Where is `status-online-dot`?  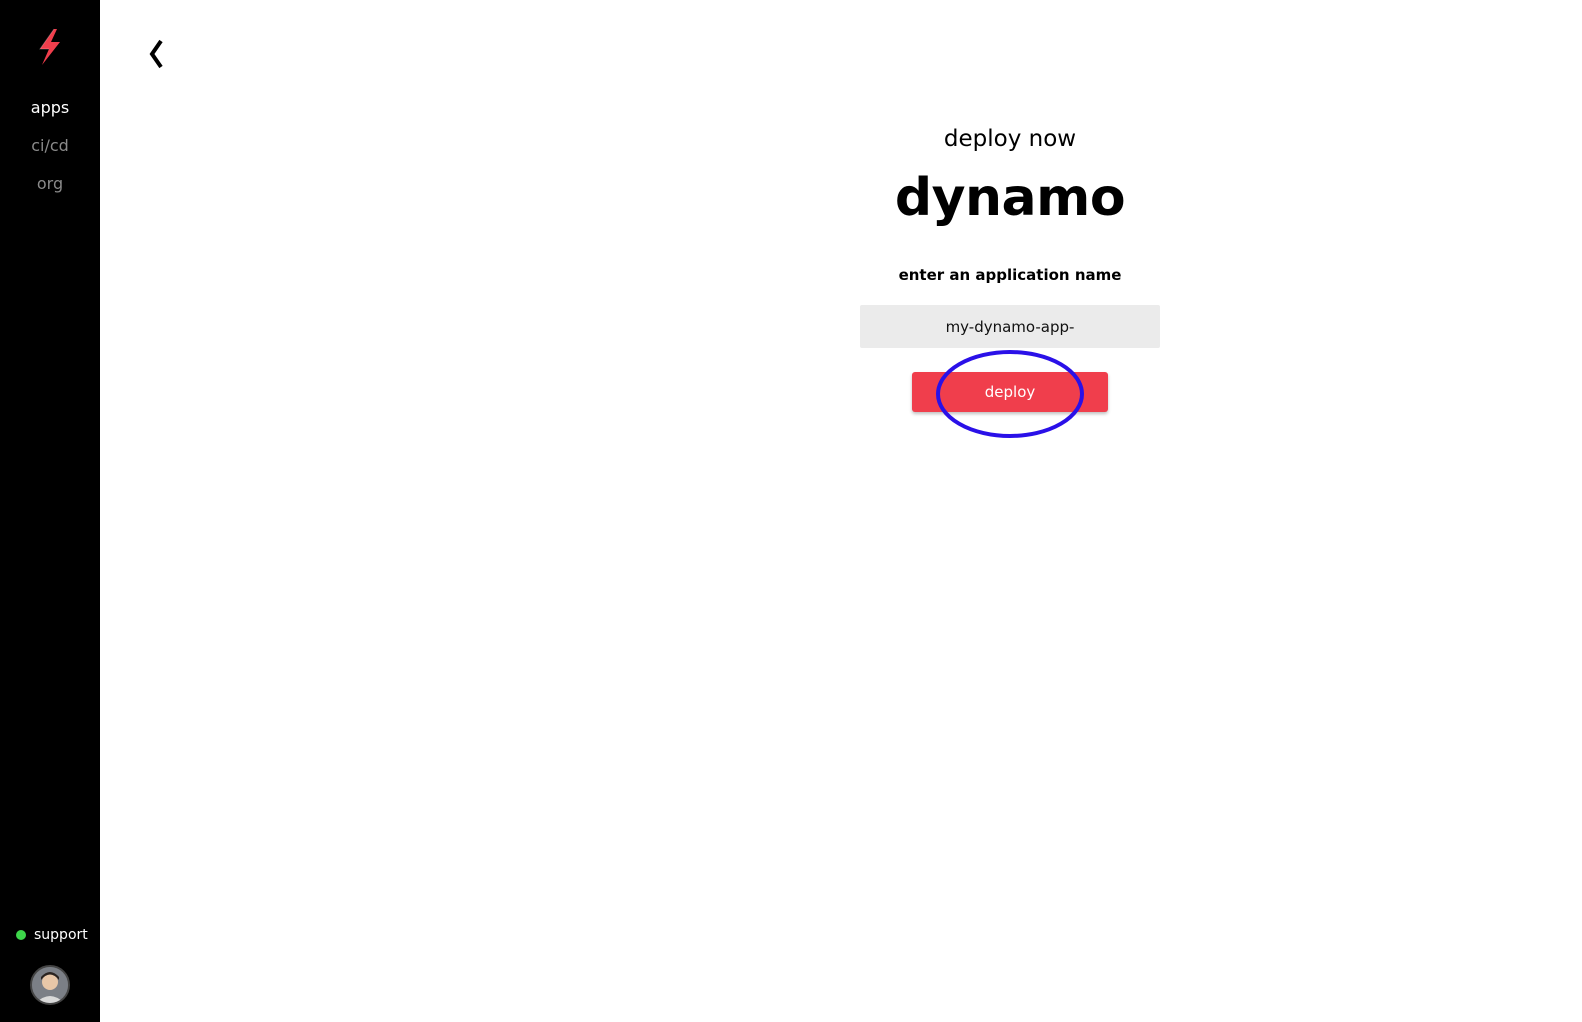 status-online-dot is located at coordinates (21, 935).